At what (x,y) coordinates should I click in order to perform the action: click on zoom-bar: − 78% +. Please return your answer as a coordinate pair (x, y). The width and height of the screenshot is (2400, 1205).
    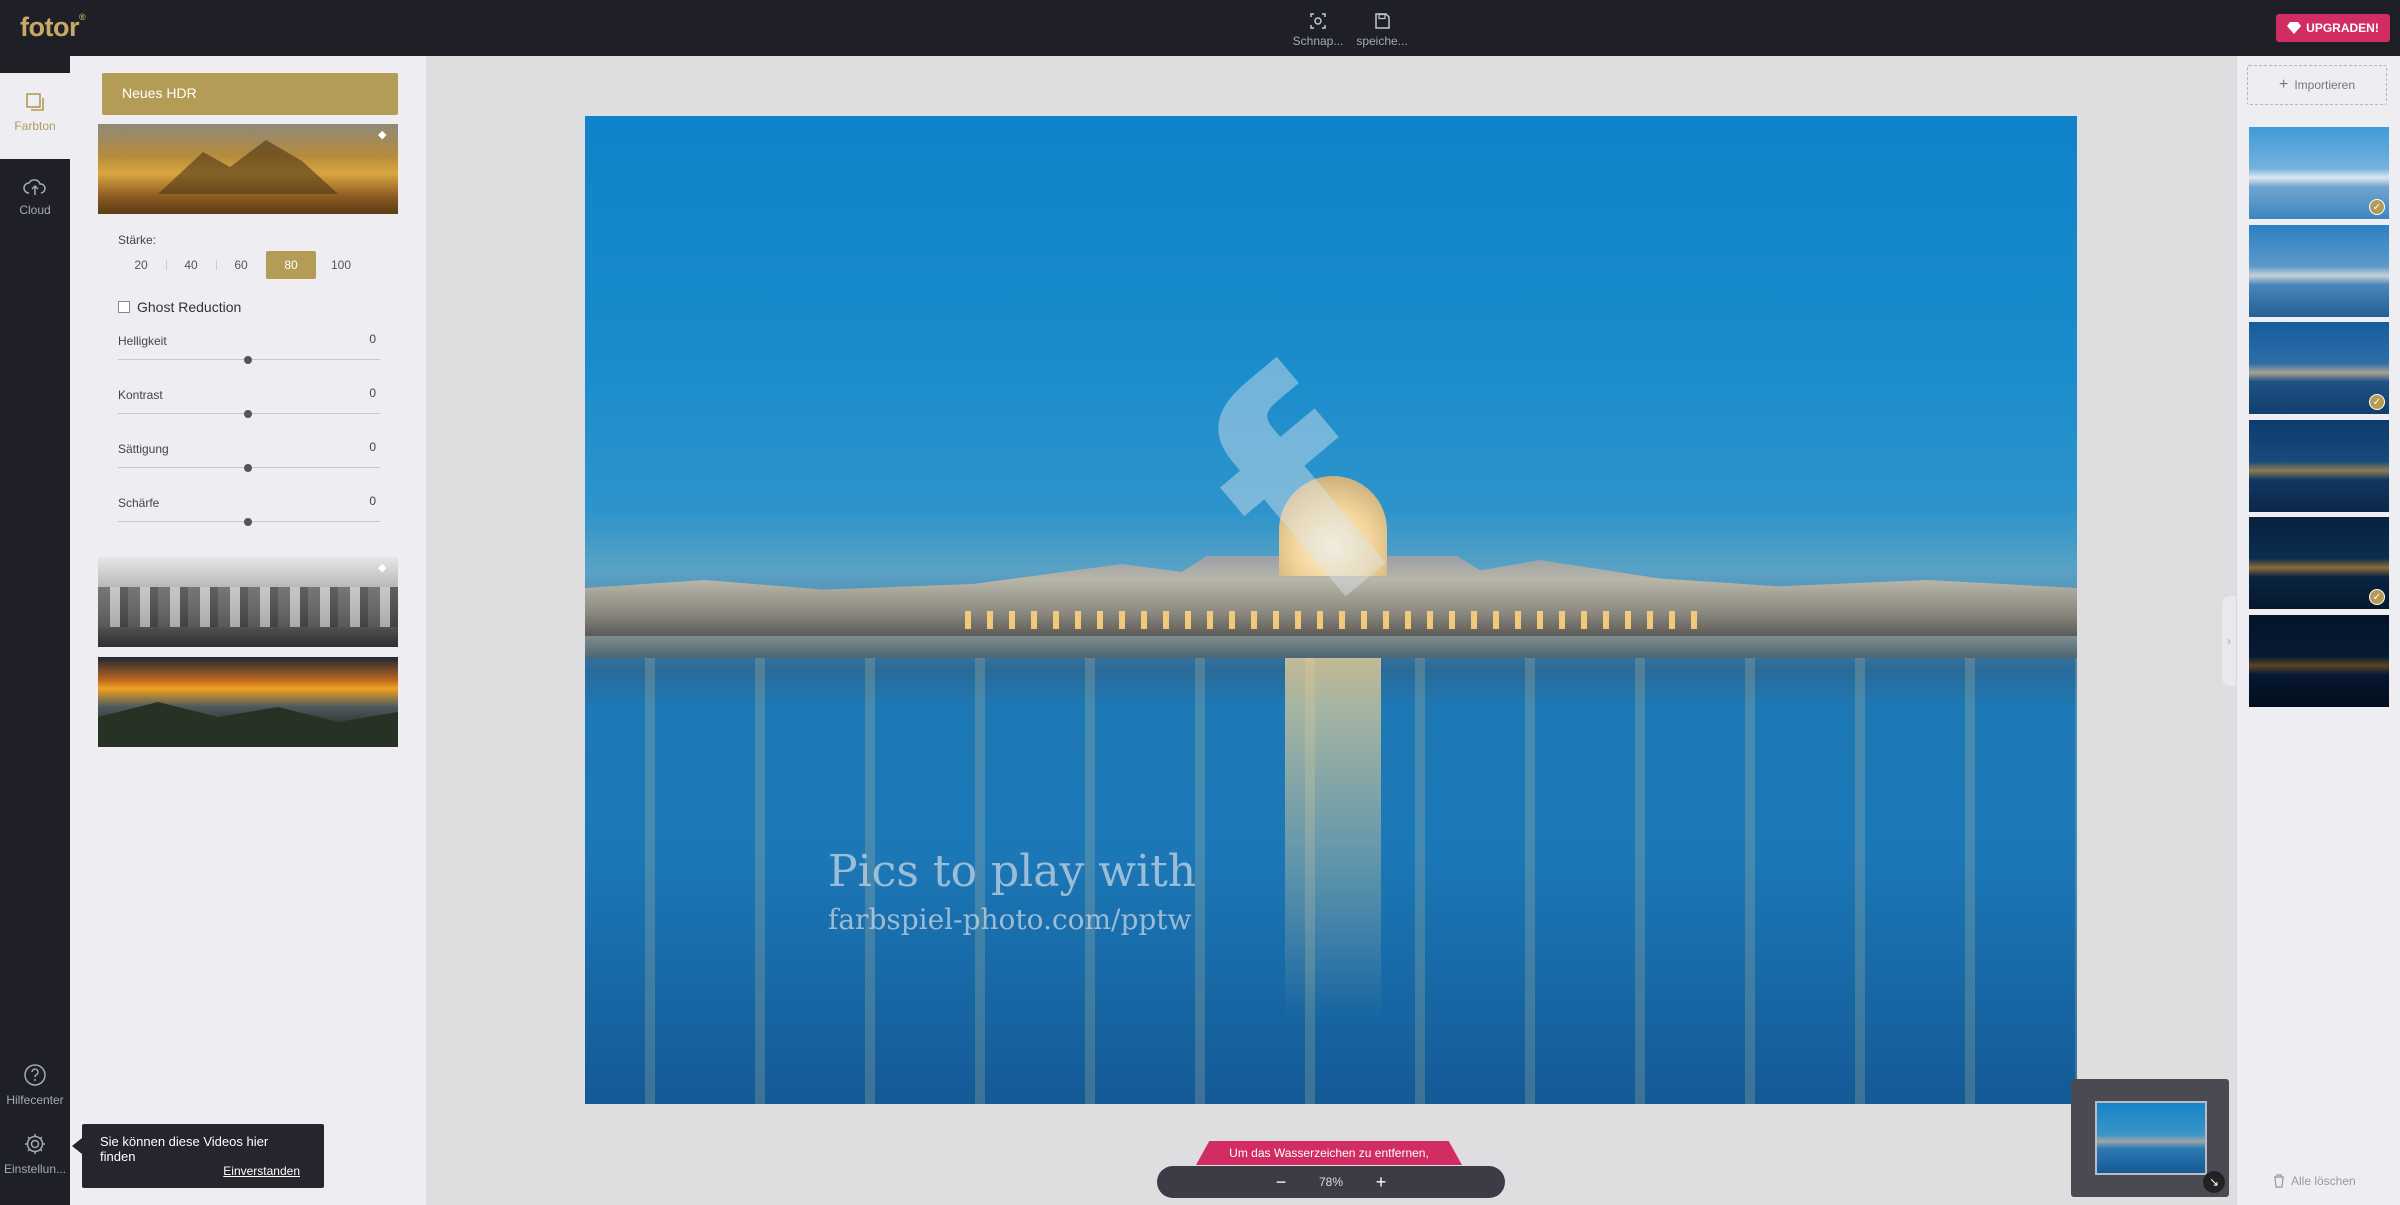
    Looking at the image, I should click on (1331, 1182).